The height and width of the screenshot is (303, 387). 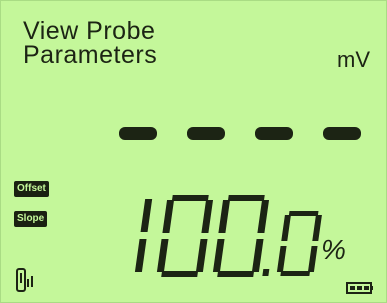 I want to click on offset-indicator: Offset, so click(x=31, y=189).